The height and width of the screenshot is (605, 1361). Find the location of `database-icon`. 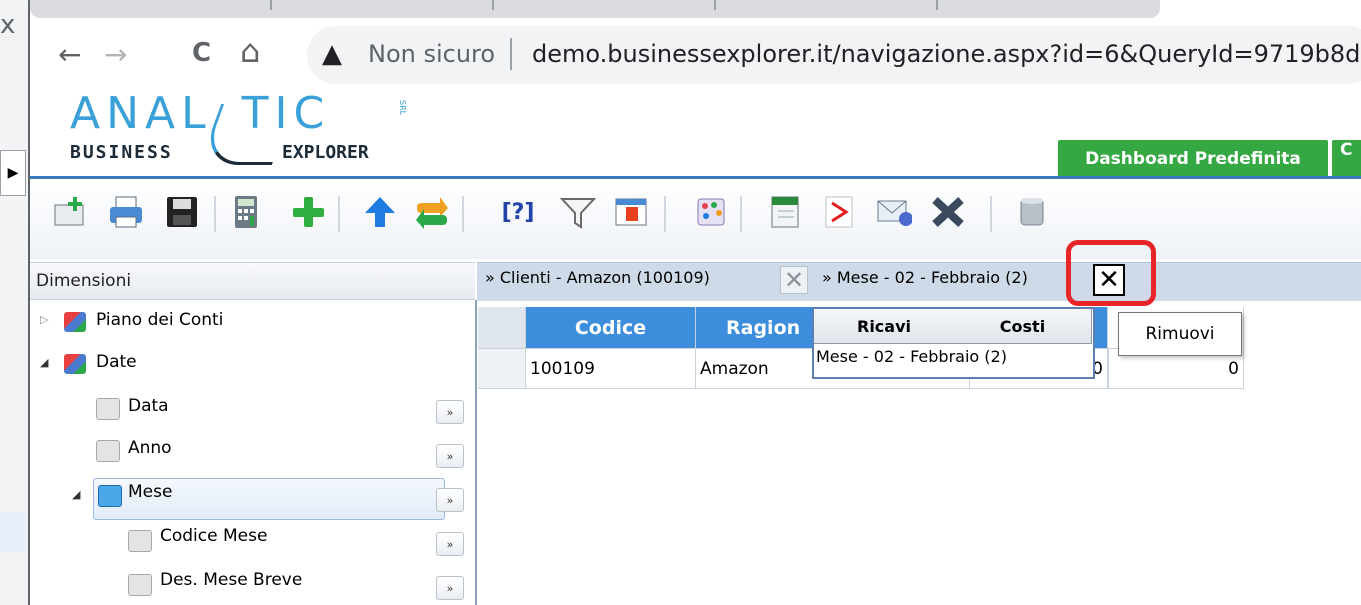

database-icon is located at coordinates (1032, 212).